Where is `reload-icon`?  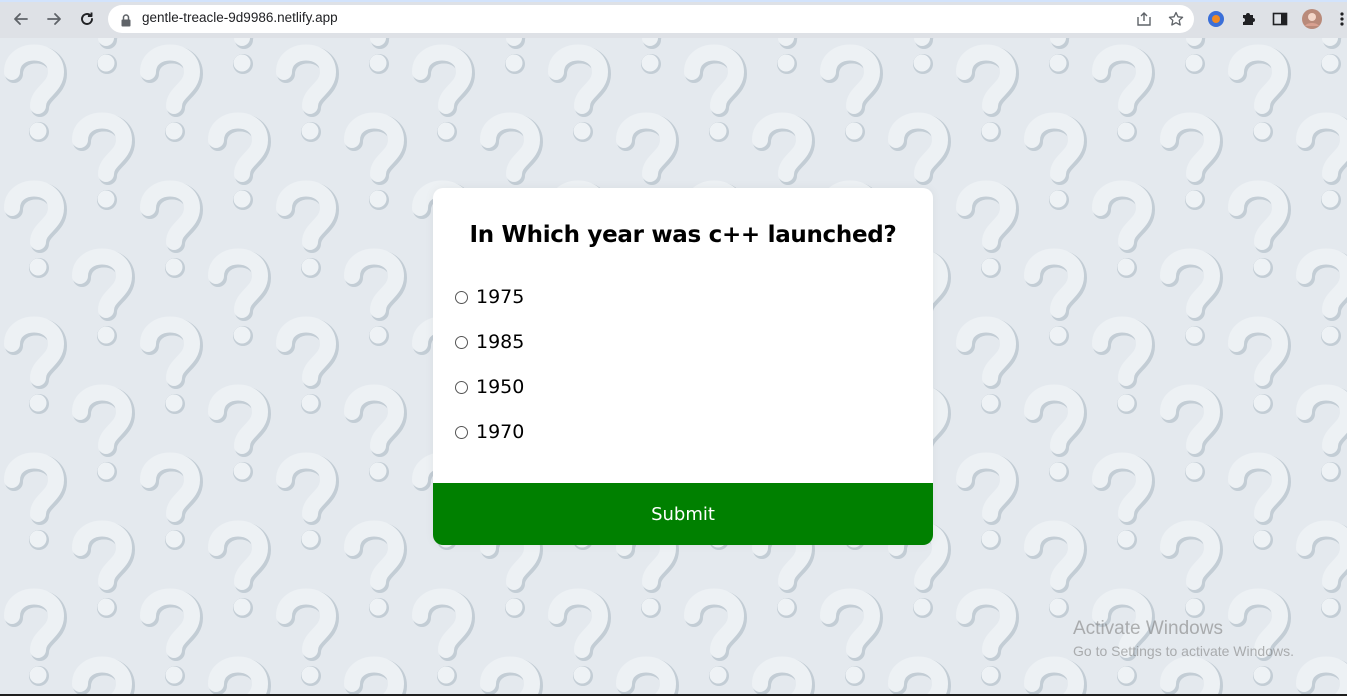 reload-icon is located at coordinates (87, 19).